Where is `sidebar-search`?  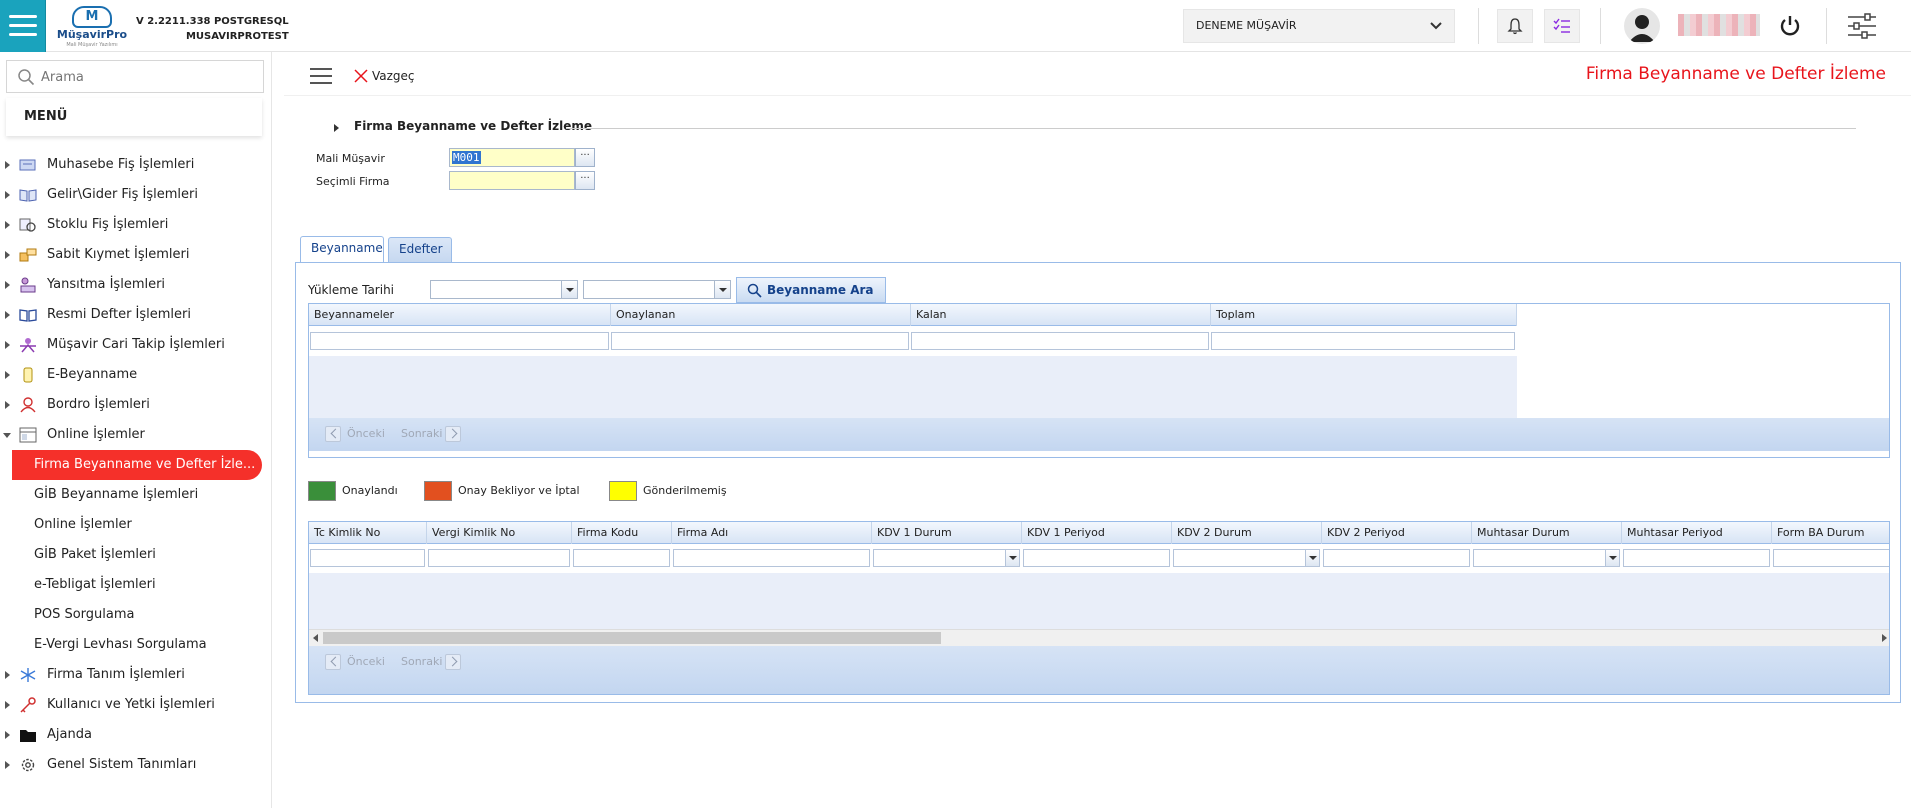
sidebar-search is located at coordinates (135, 76).